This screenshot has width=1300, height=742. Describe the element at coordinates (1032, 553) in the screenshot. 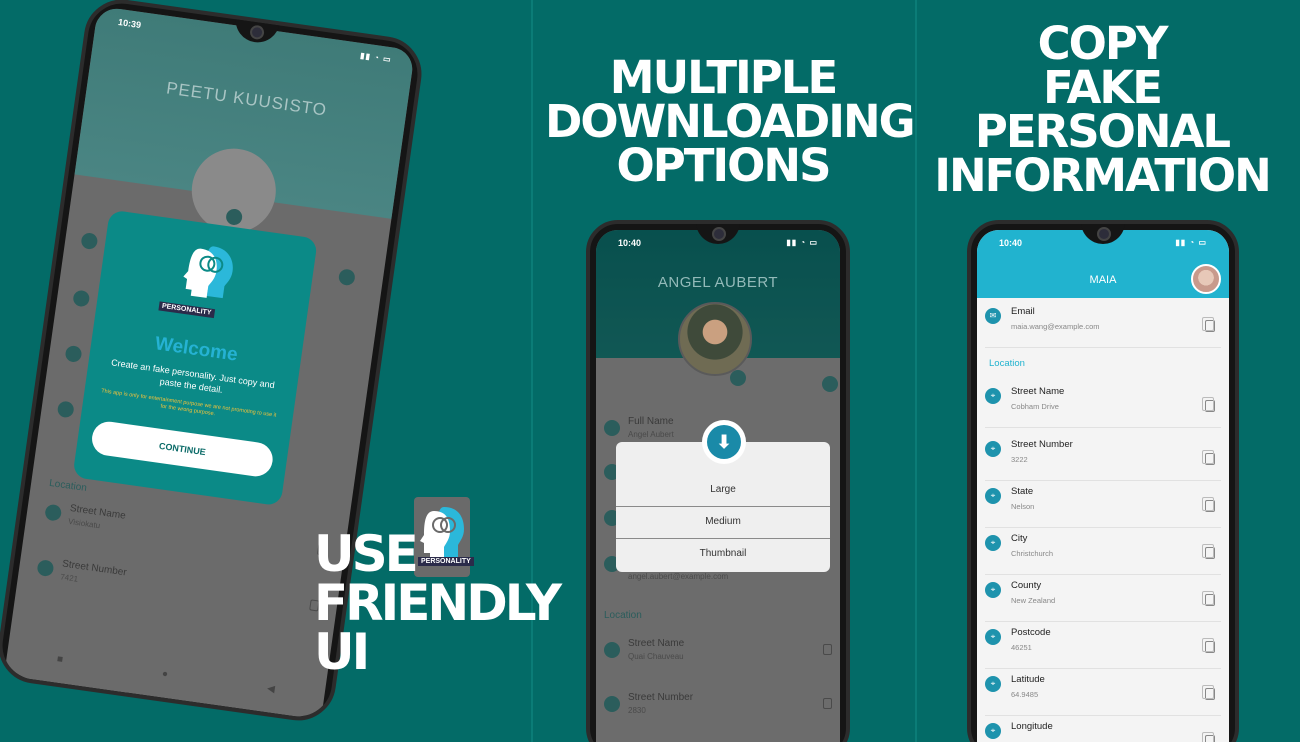

I see `field-value: Christchurch` at that location.